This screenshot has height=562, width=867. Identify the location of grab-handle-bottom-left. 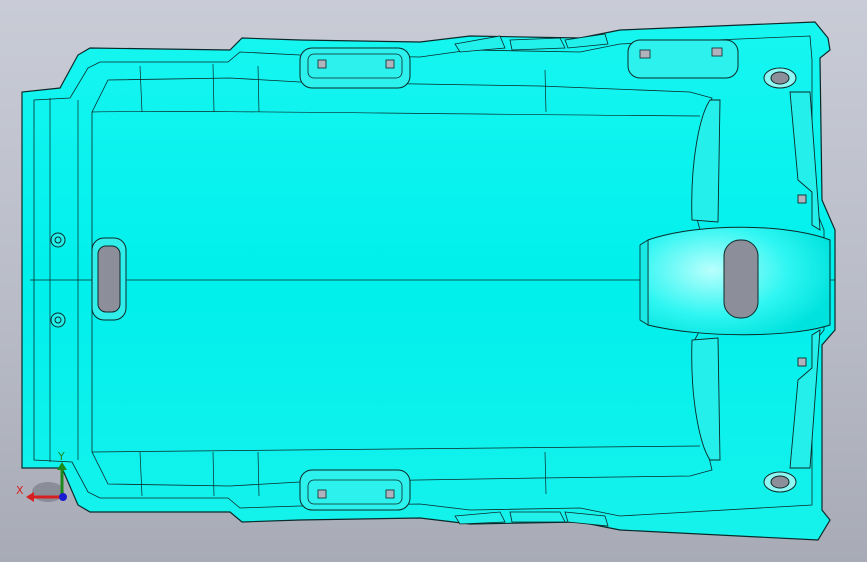
(355, 490).